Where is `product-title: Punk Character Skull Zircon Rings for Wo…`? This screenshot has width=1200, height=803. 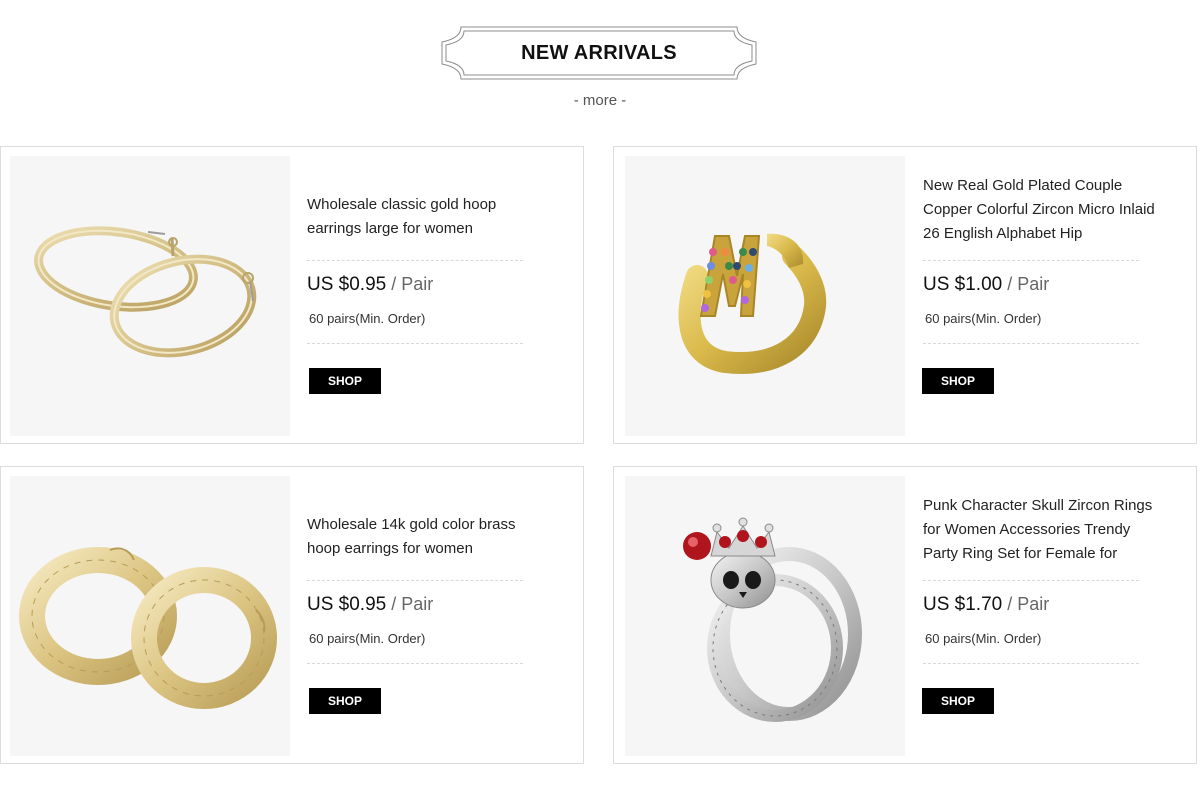
product-title: Punk Character Skull Zircon Rings for Wo… is located at coordinates (1043, 530).